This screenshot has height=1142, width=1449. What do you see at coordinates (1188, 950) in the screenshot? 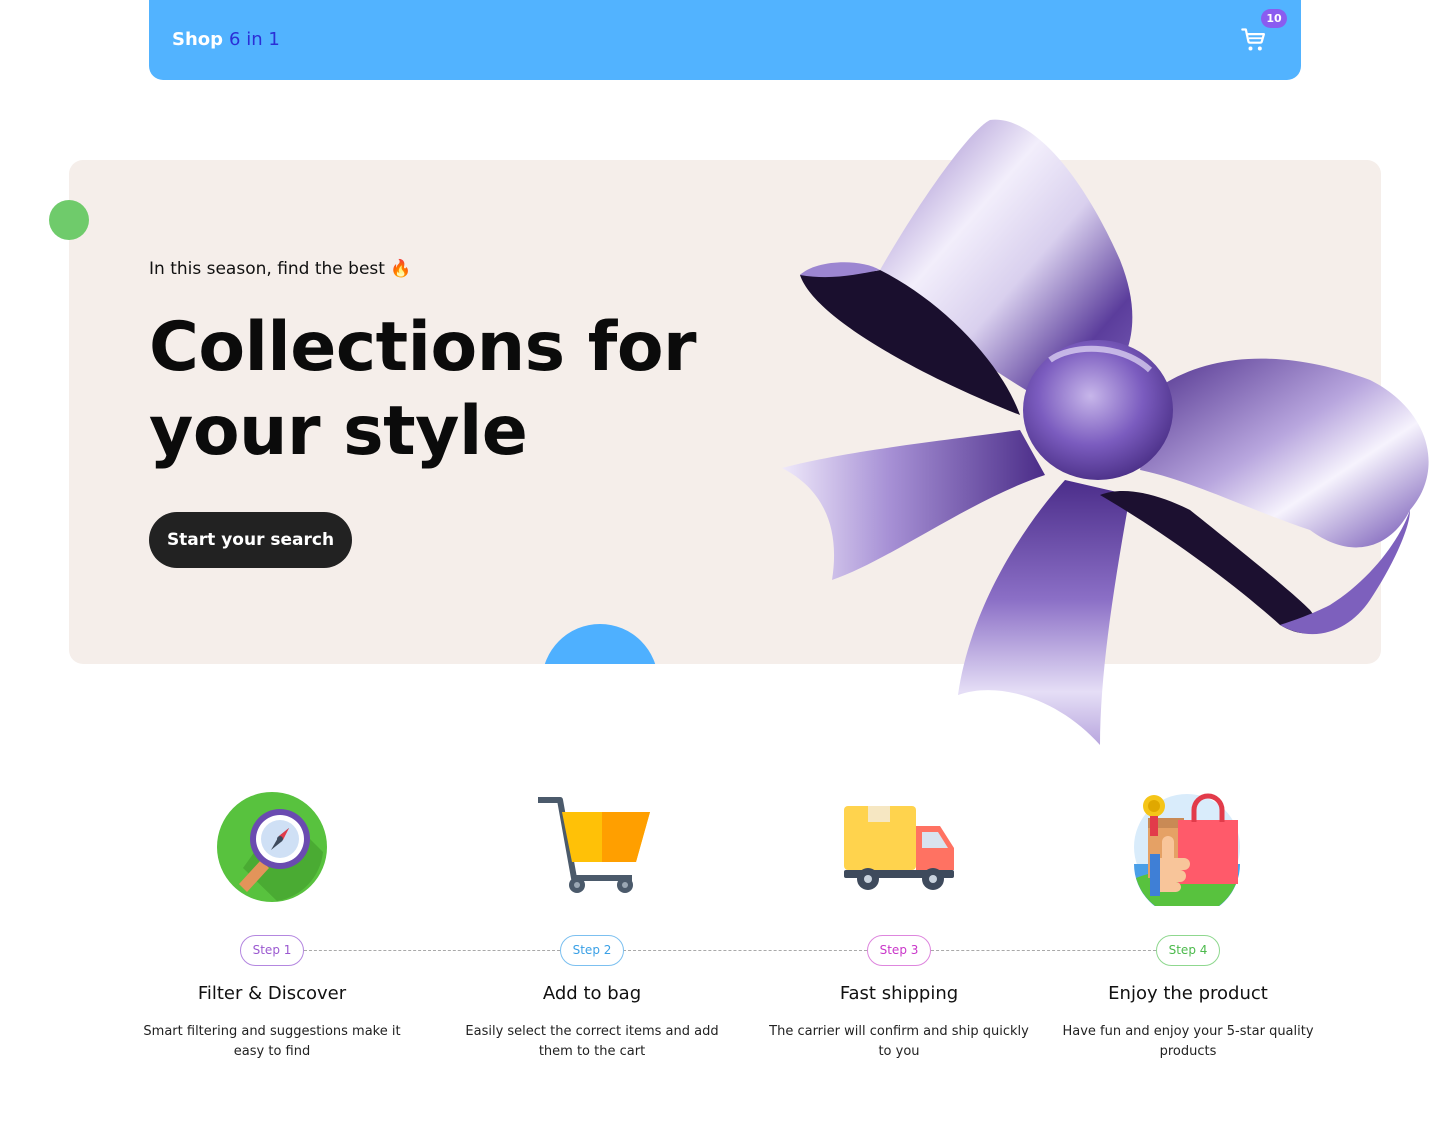
I see `step-badge-4: Step 4` at bounding box center [1188, 950].